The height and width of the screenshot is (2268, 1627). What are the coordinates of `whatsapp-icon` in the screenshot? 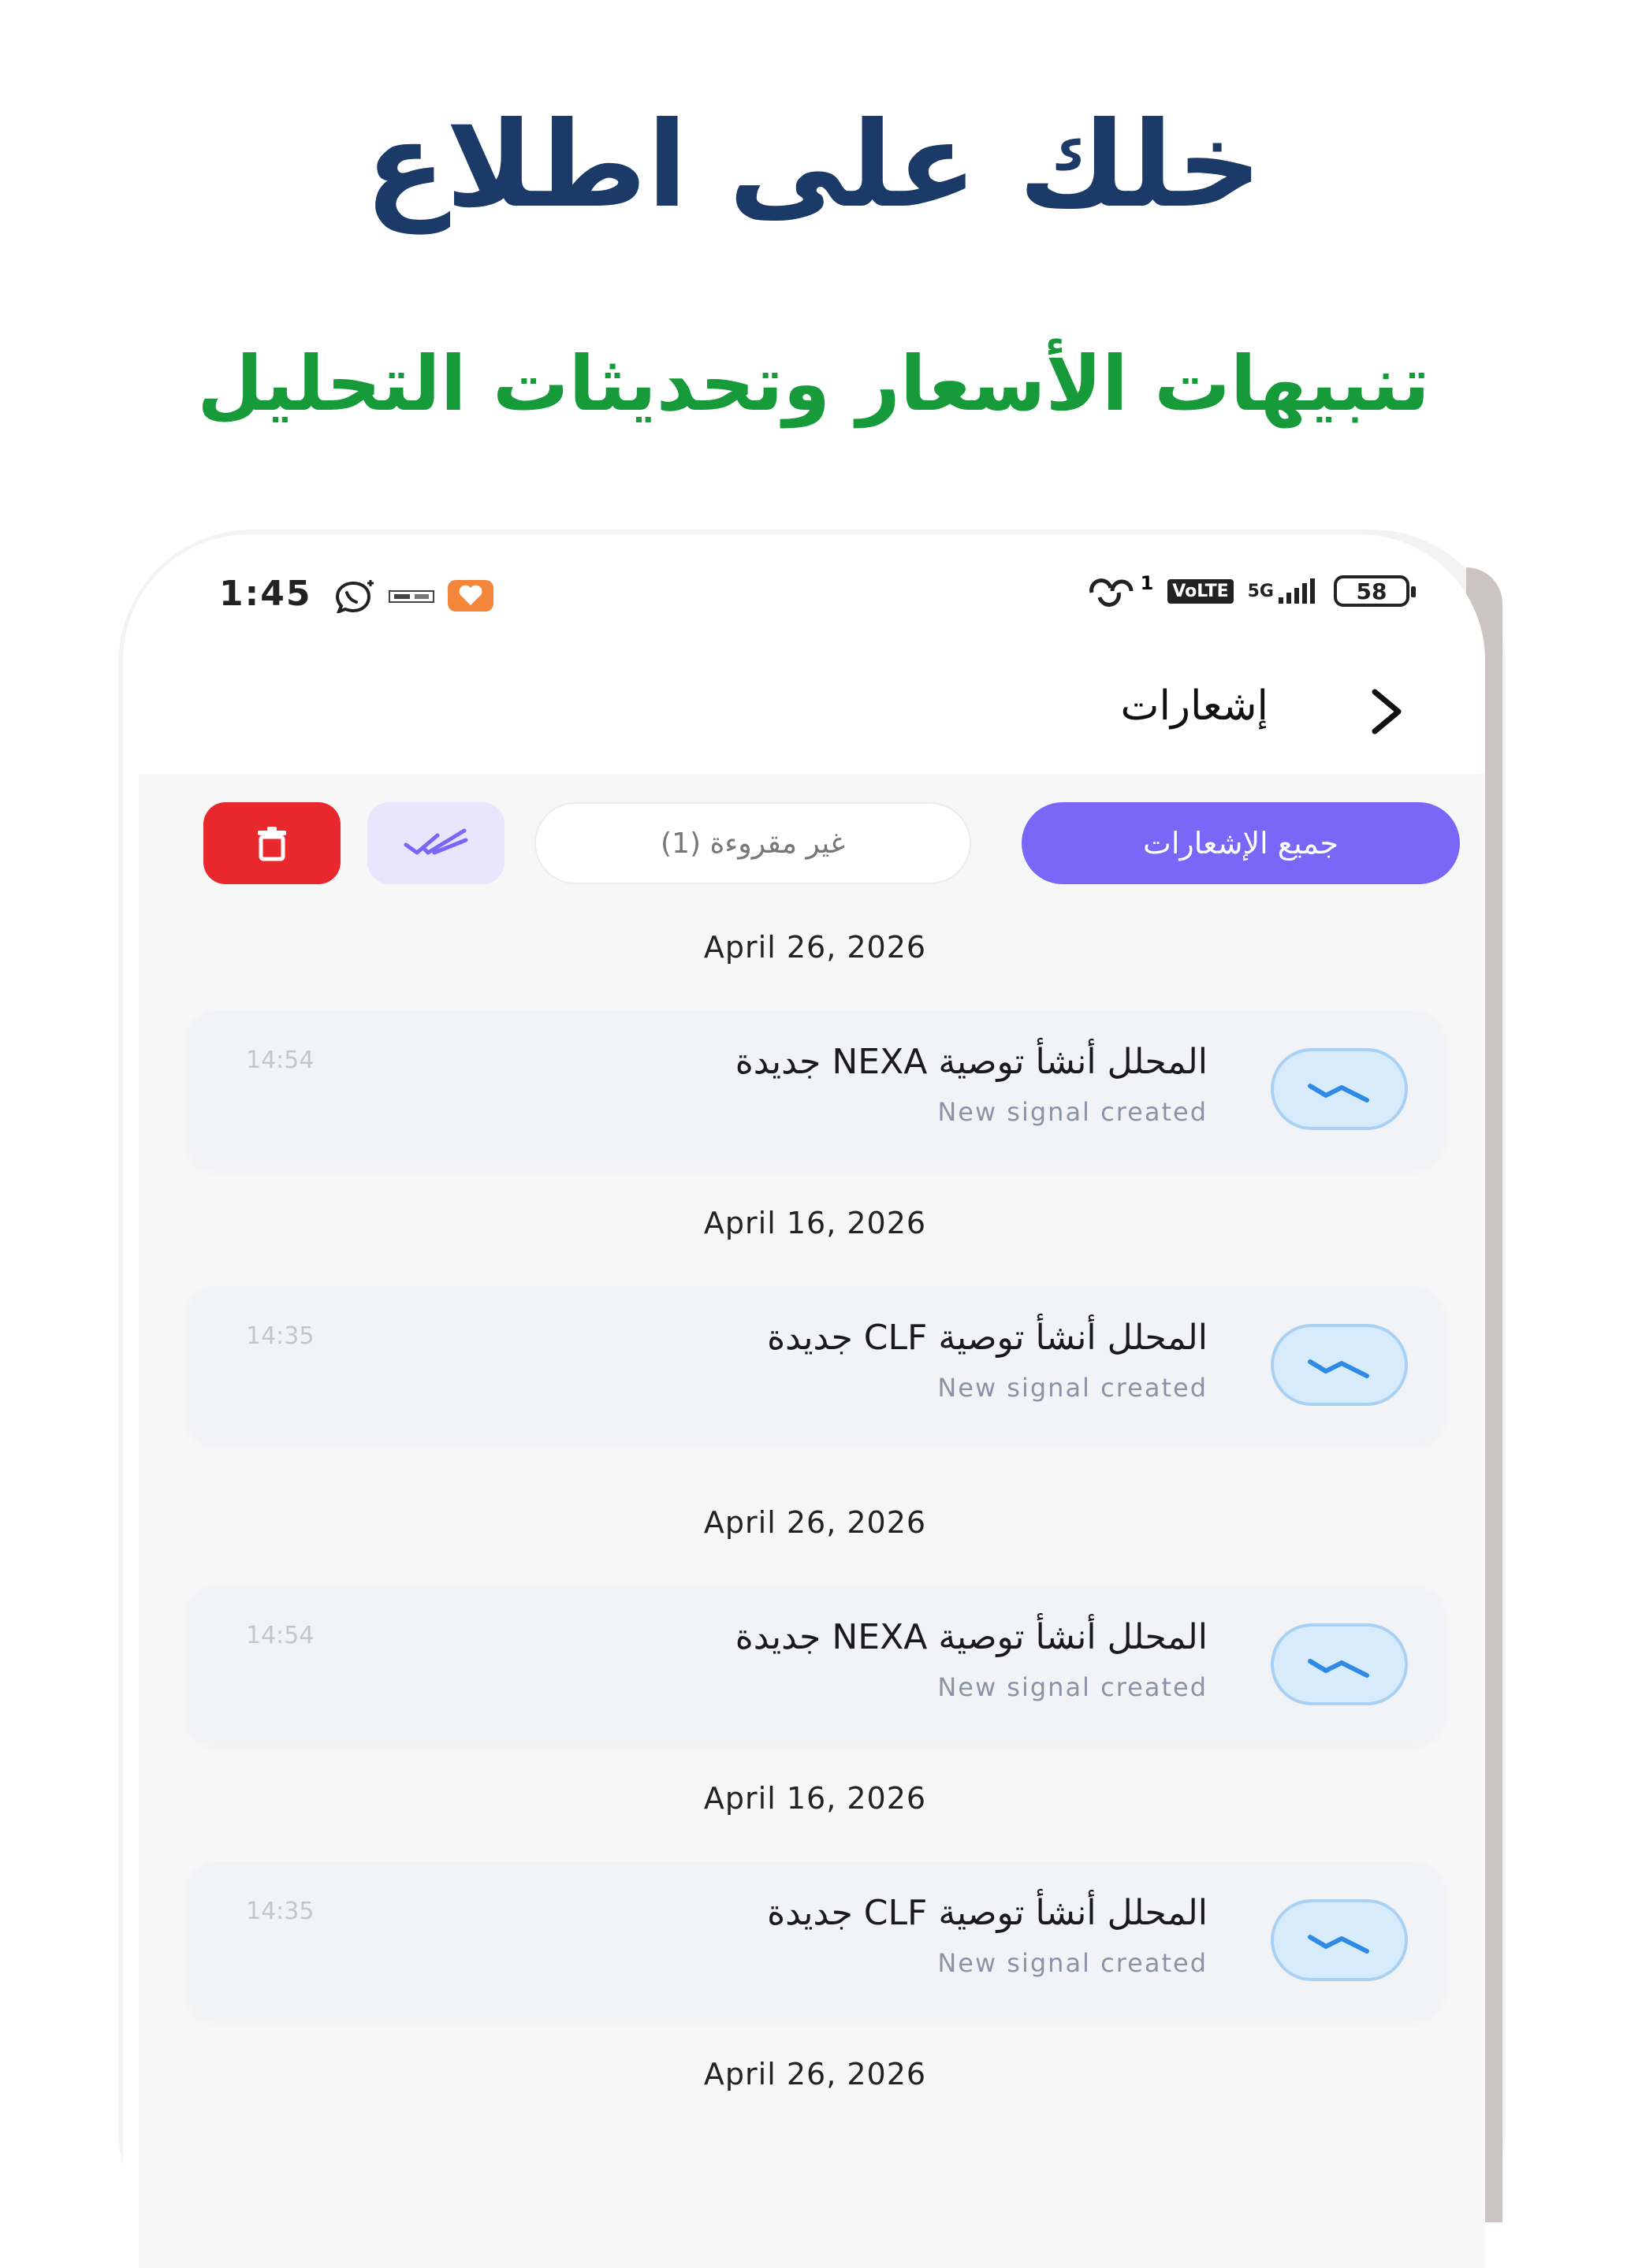 It's located at (354, 596).